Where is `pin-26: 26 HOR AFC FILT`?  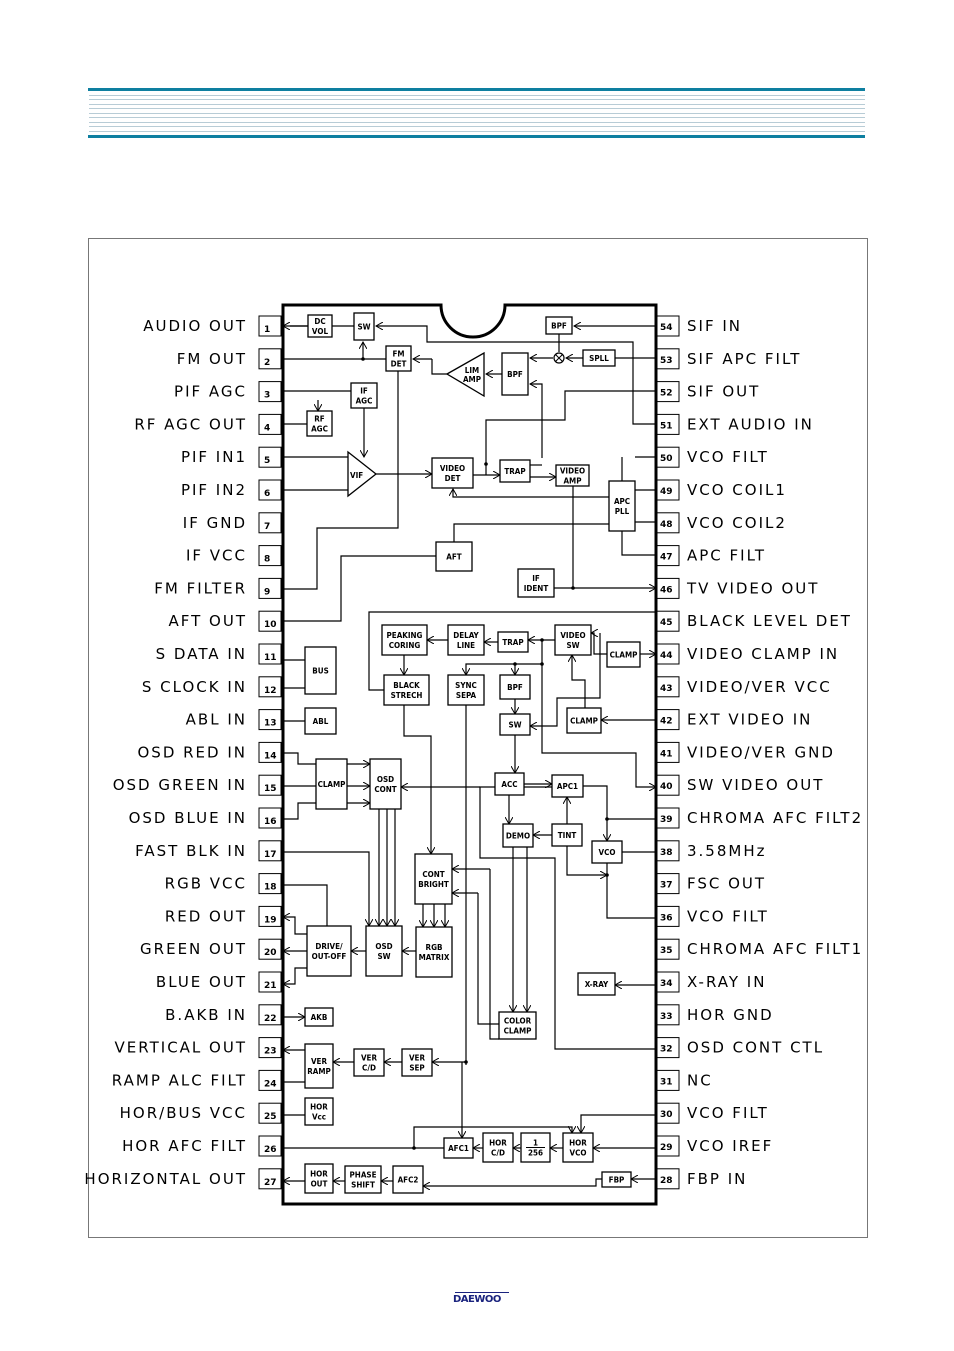
pin-26: 26 HOR AFC FILT is located at coordinates (202, 1146).